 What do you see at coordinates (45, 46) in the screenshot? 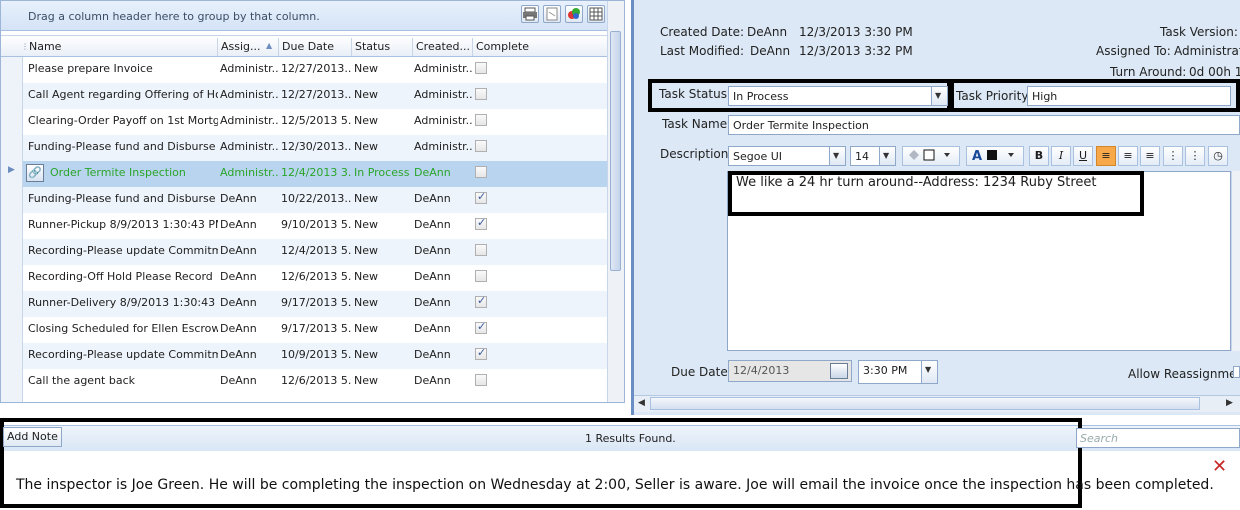
I see `column-header-name: Name` at bounding box center [45, 46].